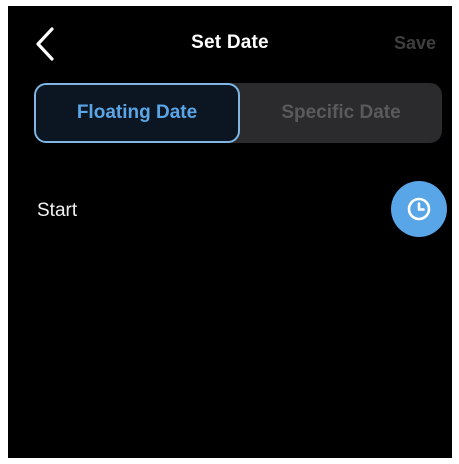 Image resolution: width=459 pixels, height=464 pixels. Describe the element at coordinates (341, 113) in the screenshot. I see `tab-specific-date: Specific Date` at that location.